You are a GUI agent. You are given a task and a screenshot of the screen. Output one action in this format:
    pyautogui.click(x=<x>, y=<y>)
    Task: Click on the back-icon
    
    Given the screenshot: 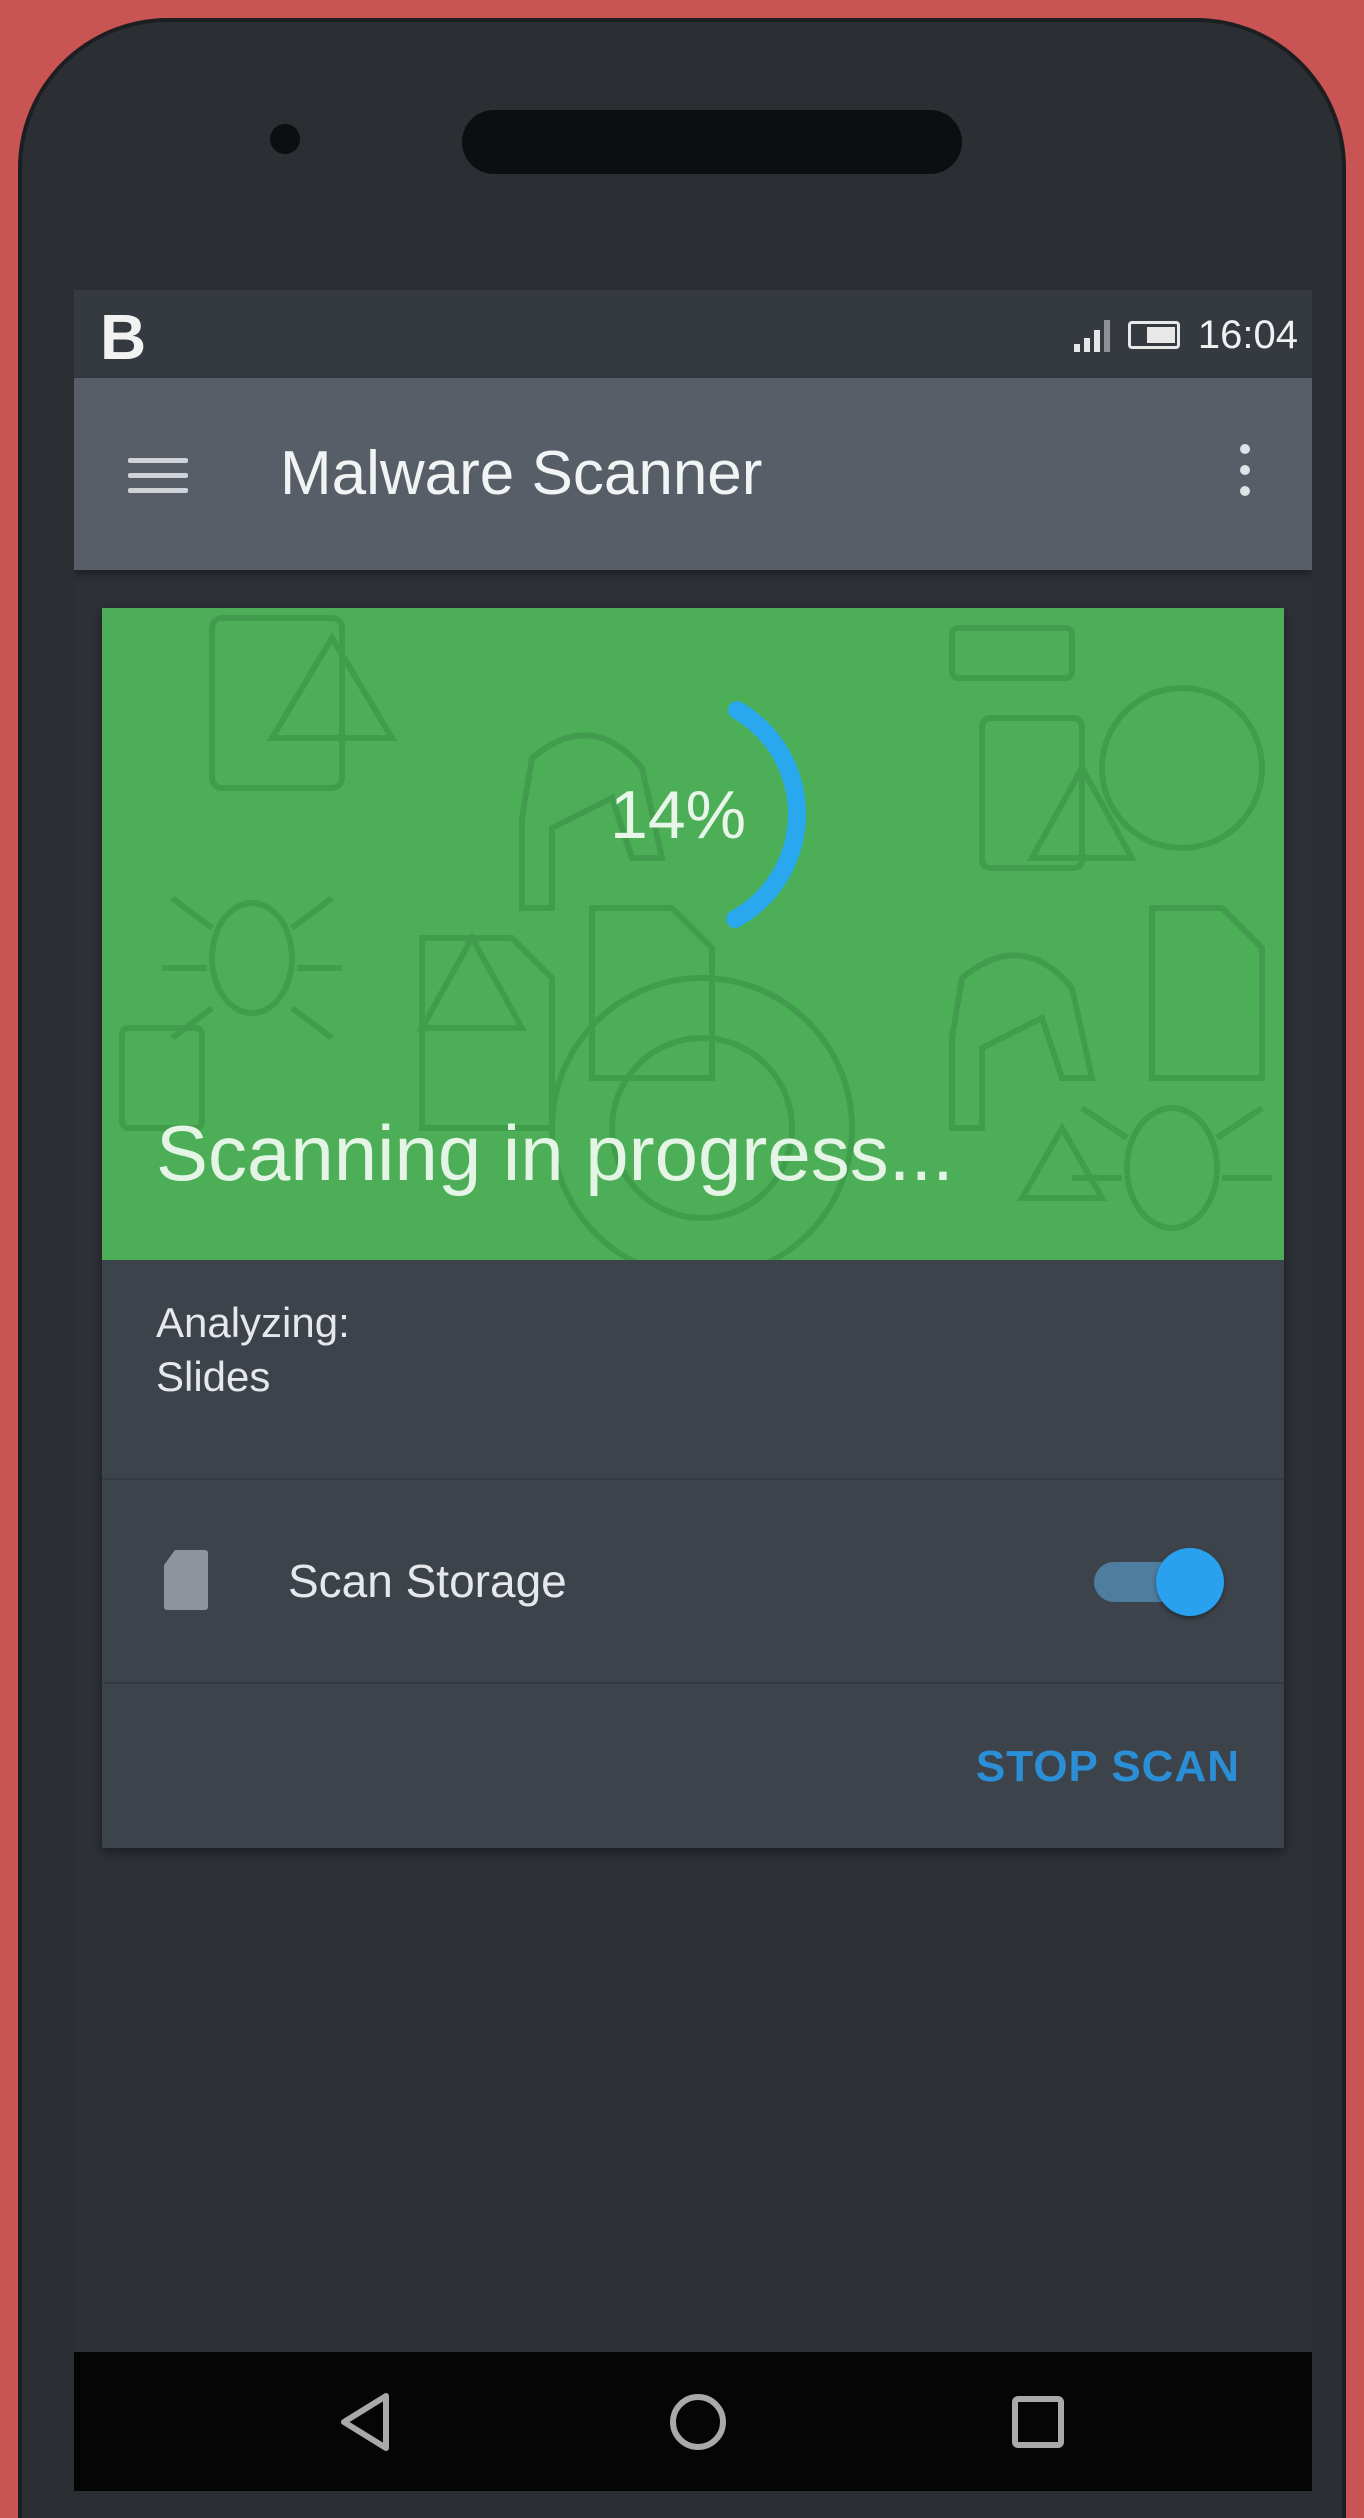 What is the action you would take?
    pyautogui.click(x=366, y=2422)
    